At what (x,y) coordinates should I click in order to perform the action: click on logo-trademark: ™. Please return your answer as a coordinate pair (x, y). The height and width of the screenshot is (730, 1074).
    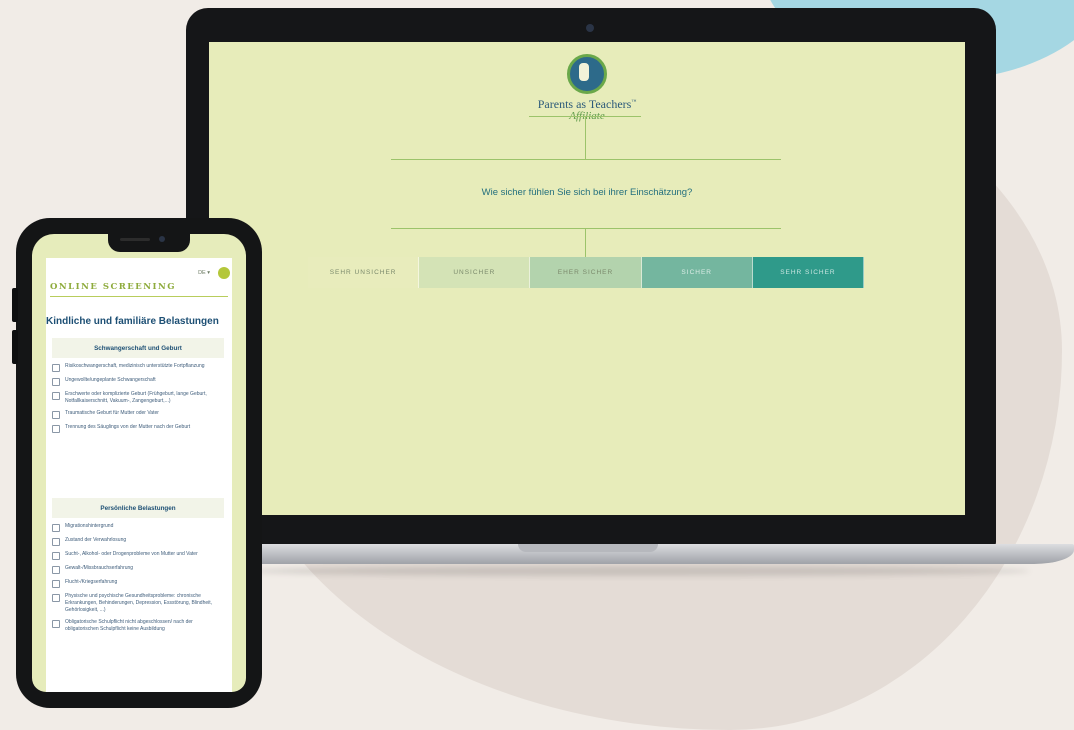
    Looking at the image, I should click on (634, 102).